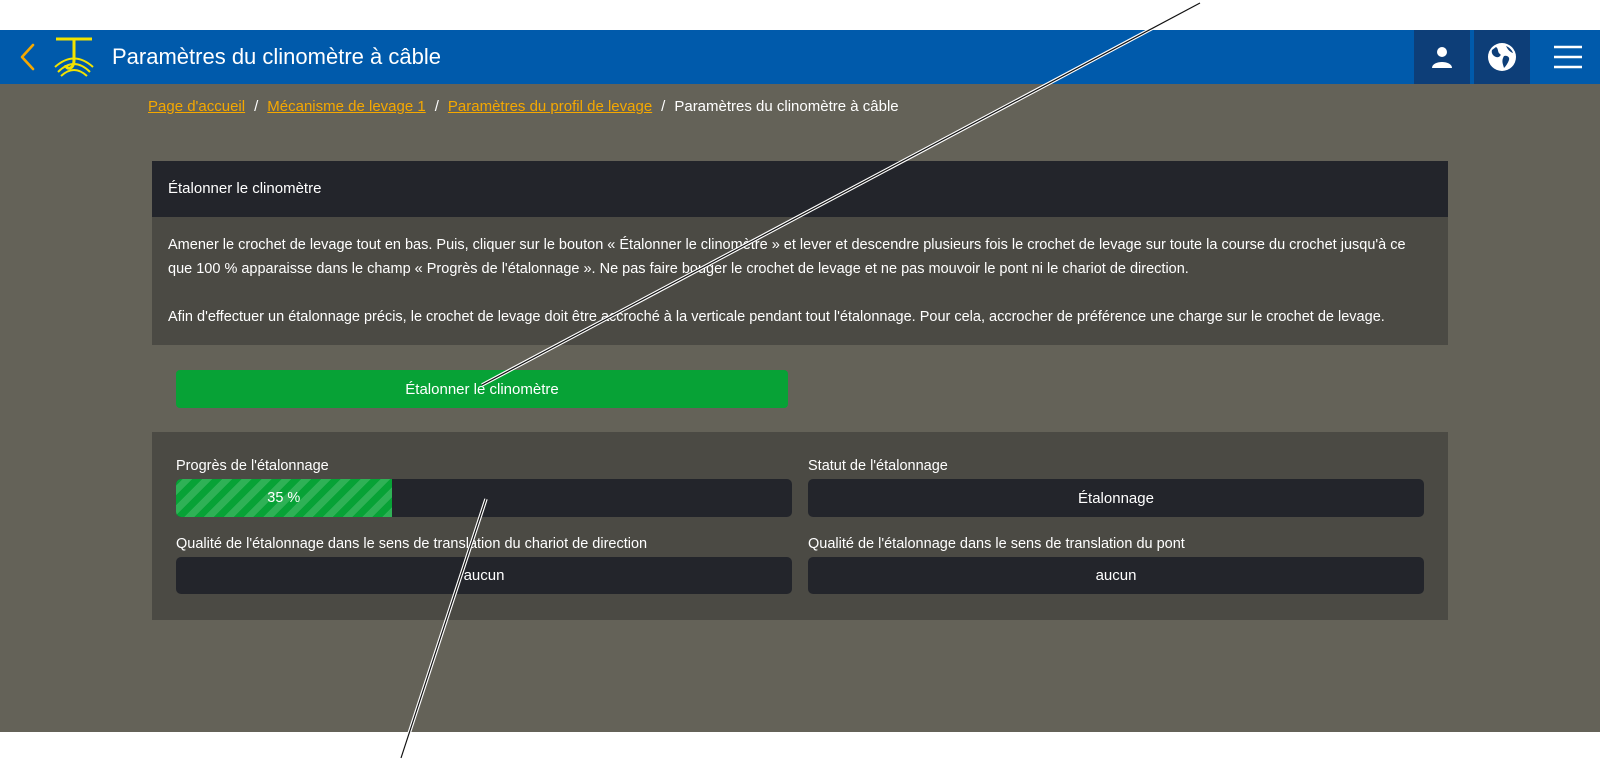 This screenshot has height=763, width=1600. Describe the element at coordinates (800, 57) in the screenshot. I see `top-navbar: Paramètres du clinomètre à câble` at that location.